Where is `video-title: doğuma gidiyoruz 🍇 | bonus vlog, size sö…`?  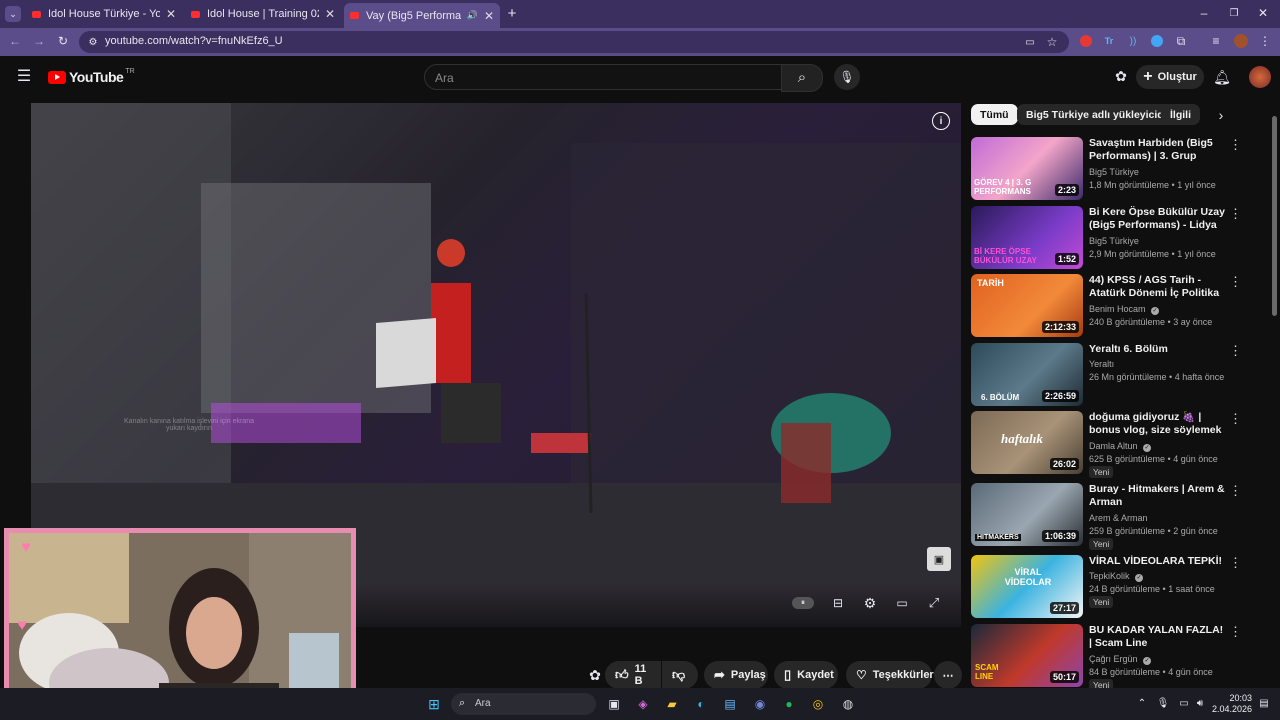 video-title: doğuma gidiyoruz 🍇 | bonus vlog, size sö… is located at coordinates (1159, 424).